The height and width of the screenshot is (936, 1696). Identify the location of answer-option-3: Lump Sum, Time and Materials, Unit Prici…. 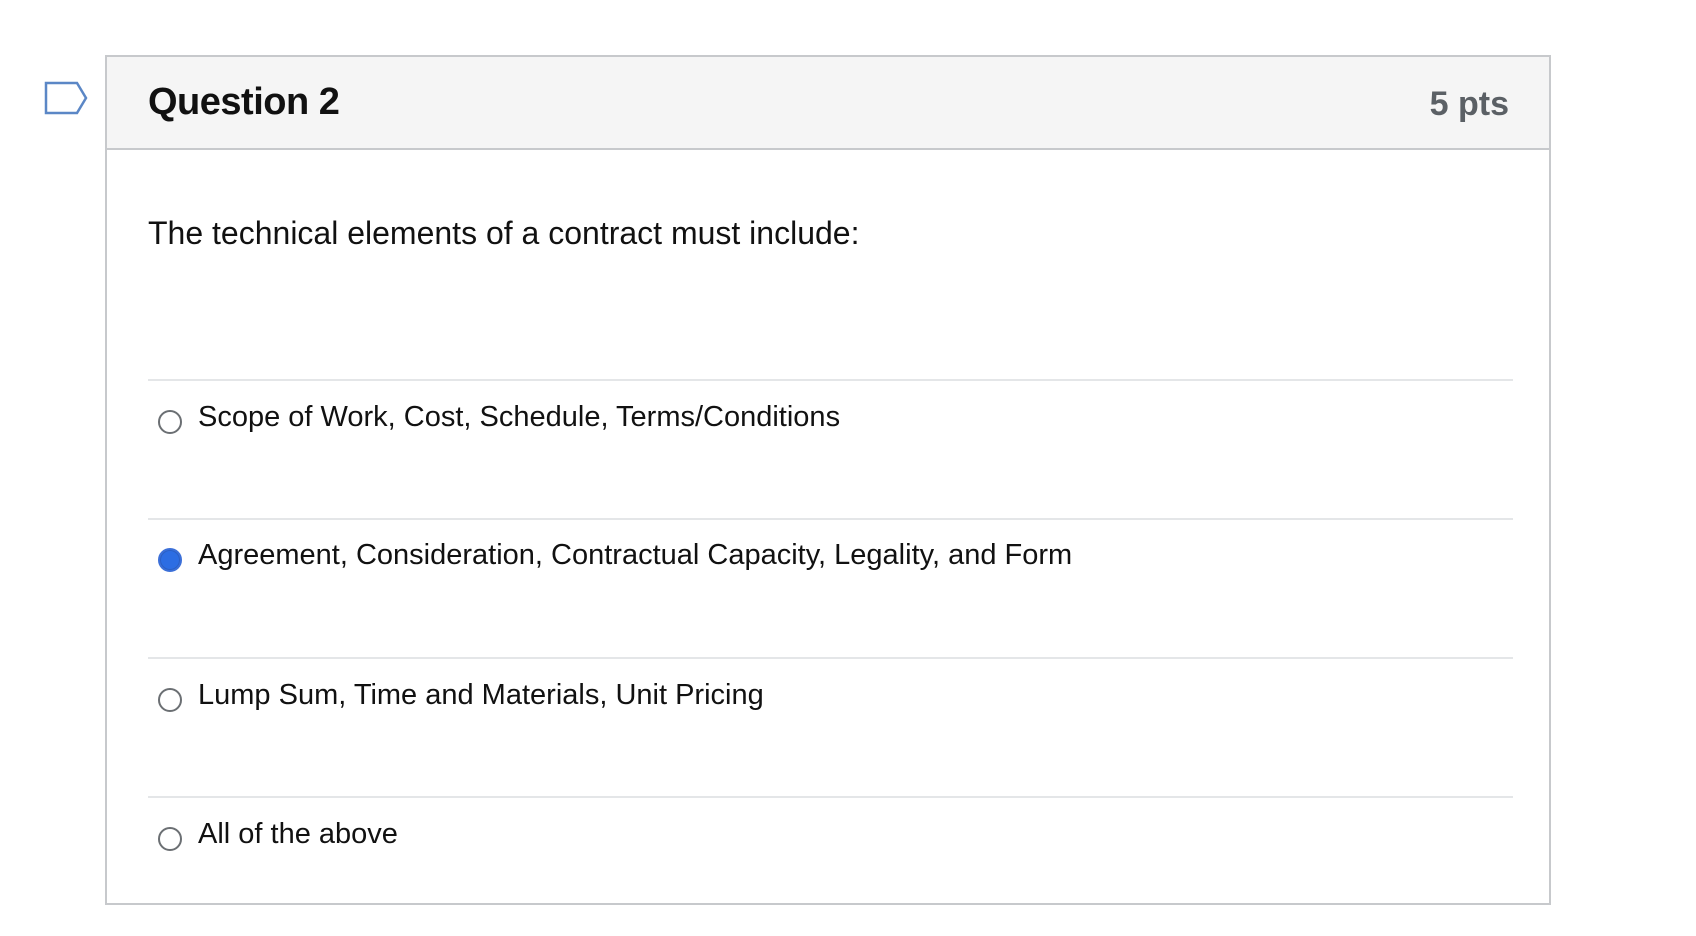
(830, 726).